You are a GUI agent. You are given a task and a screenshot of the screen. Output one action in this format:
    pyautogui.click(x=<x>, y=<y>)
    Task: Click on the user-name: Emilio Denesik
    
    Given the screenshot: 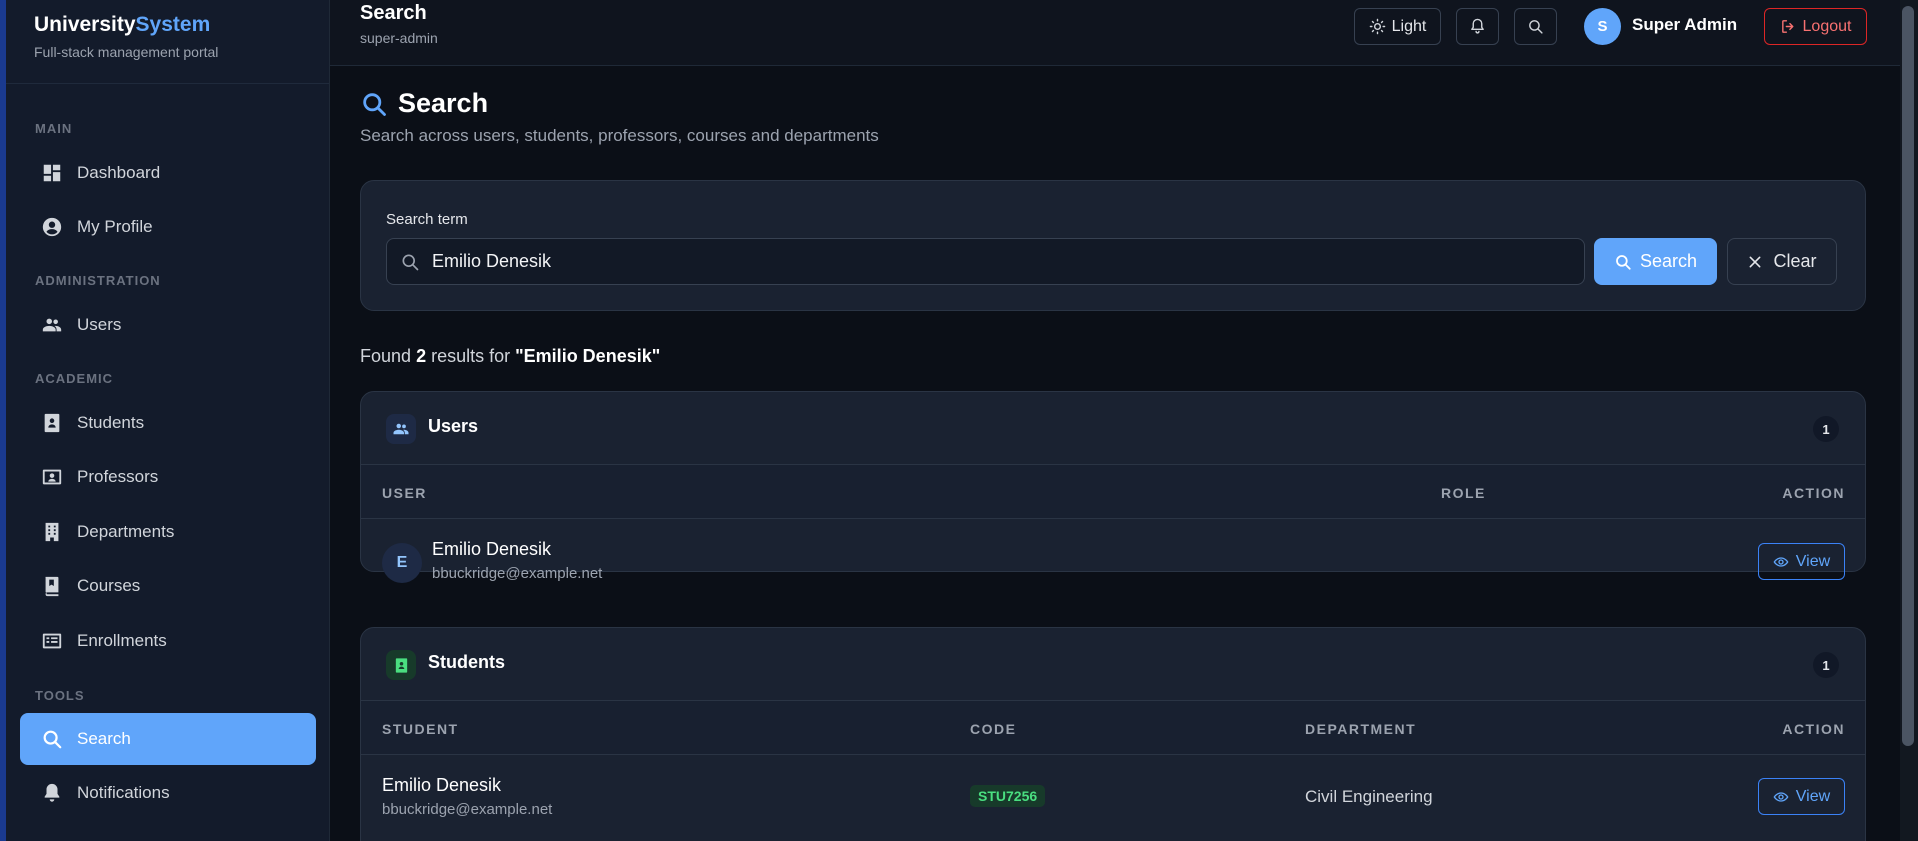 What is the action you would take?
    pyautogui.click(x=492, y=549)
    